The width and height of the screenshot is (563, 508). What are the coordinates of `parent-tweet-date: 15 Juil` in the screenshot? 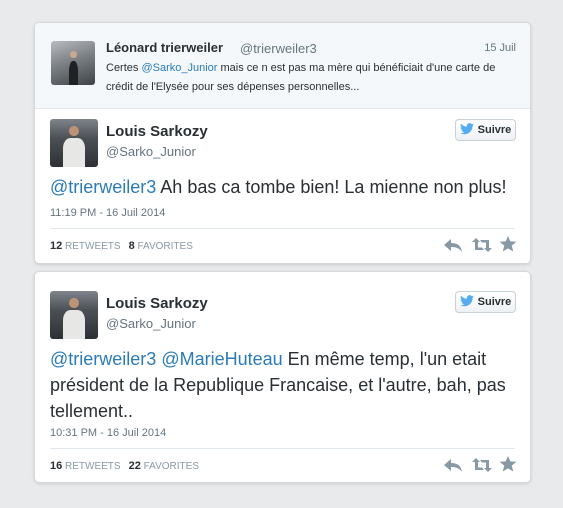 It's located at (500, 48).